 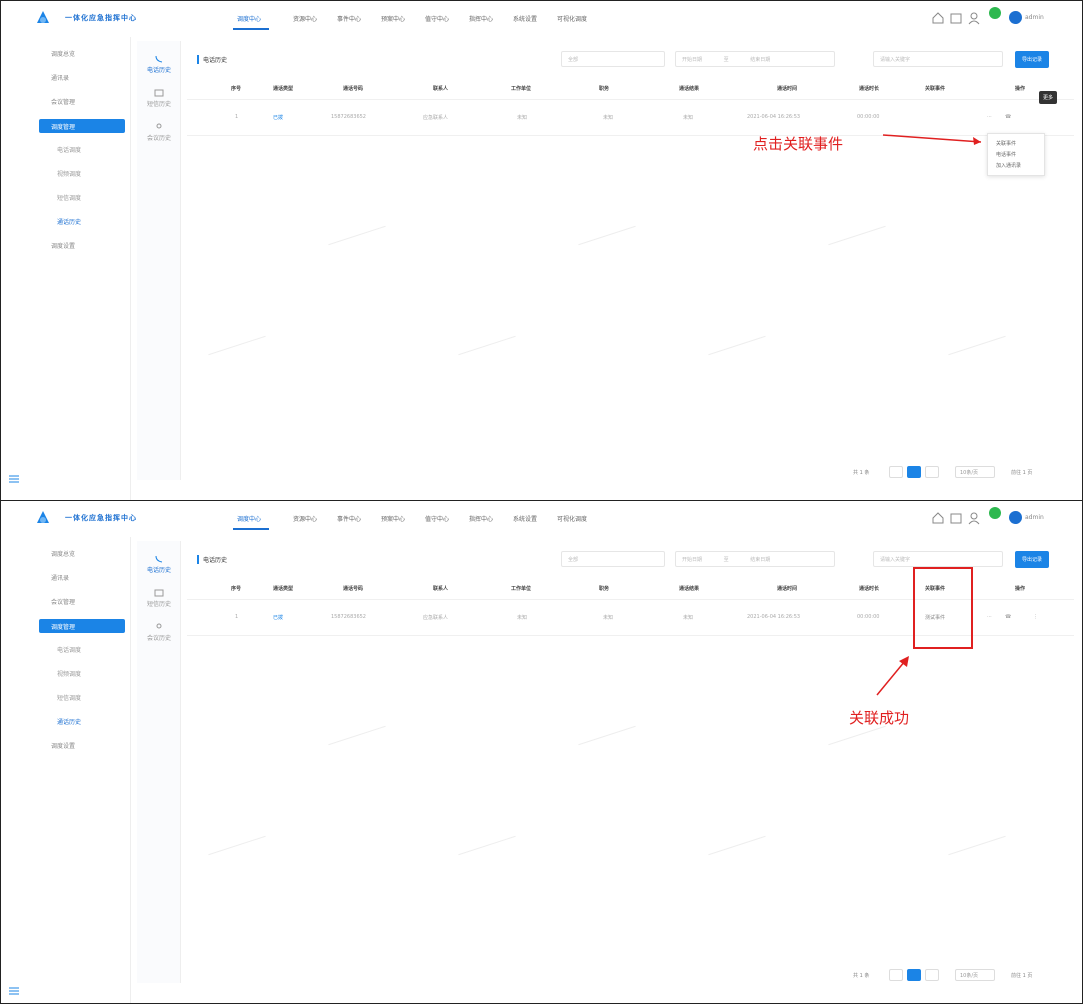 What do you see at coordinates (879, 718) in the screenshot?
I see `annotation-step2: 关联成功` at bounding box center [879, 718].